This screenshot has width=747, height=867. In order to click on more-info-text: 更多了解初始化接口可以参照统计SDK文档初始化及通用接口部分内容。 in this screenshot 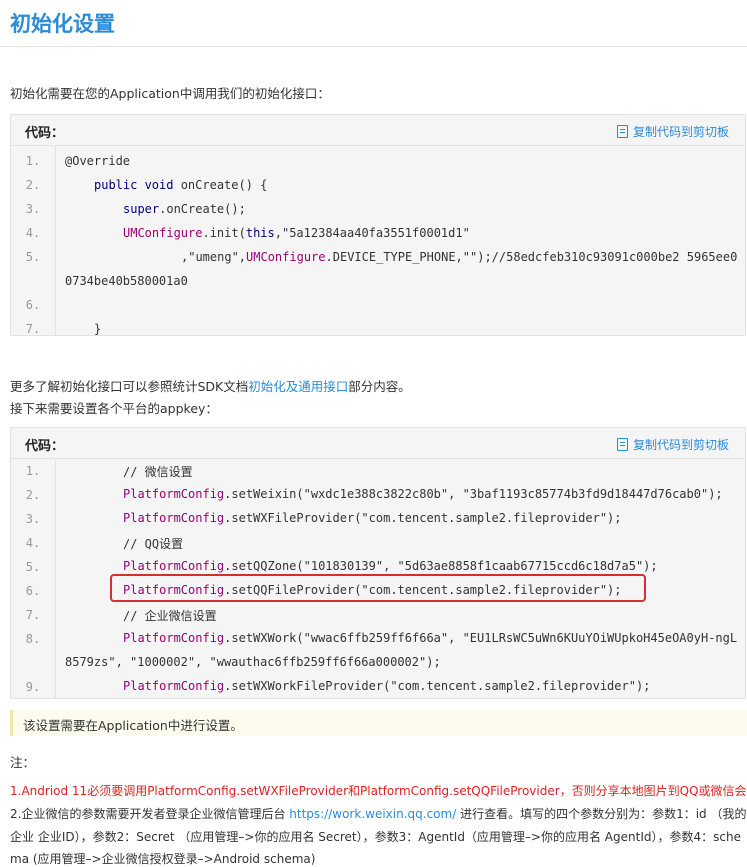, I will do `click(210, 386)`.